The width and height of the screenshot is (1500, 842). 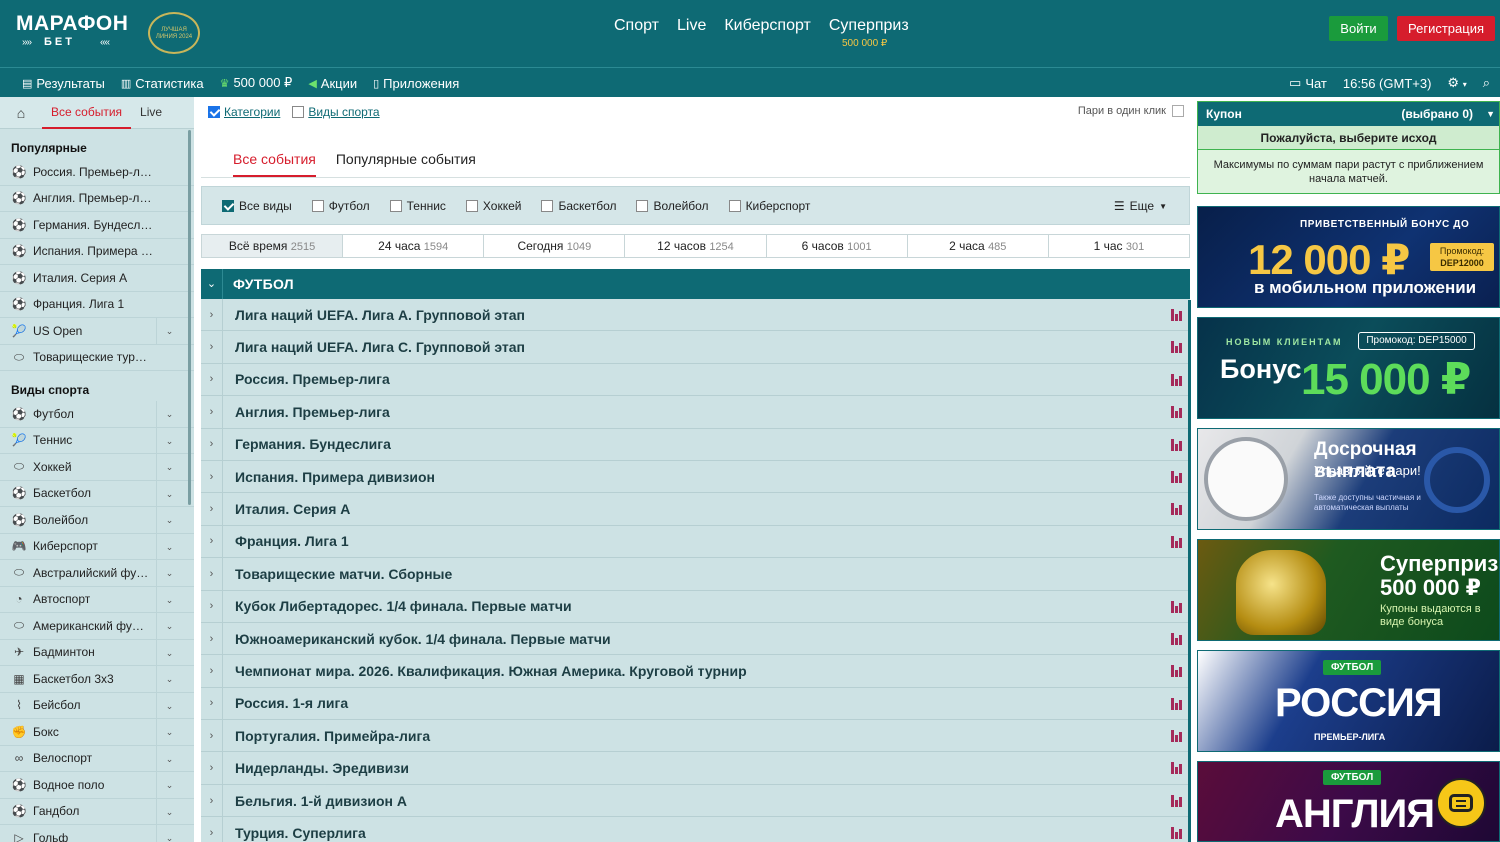 What do you see at coordinates (695, 736) in the screenshot?
I see `league-row: › Португалия. Примейра-лига` at bounding box center [695, 736].